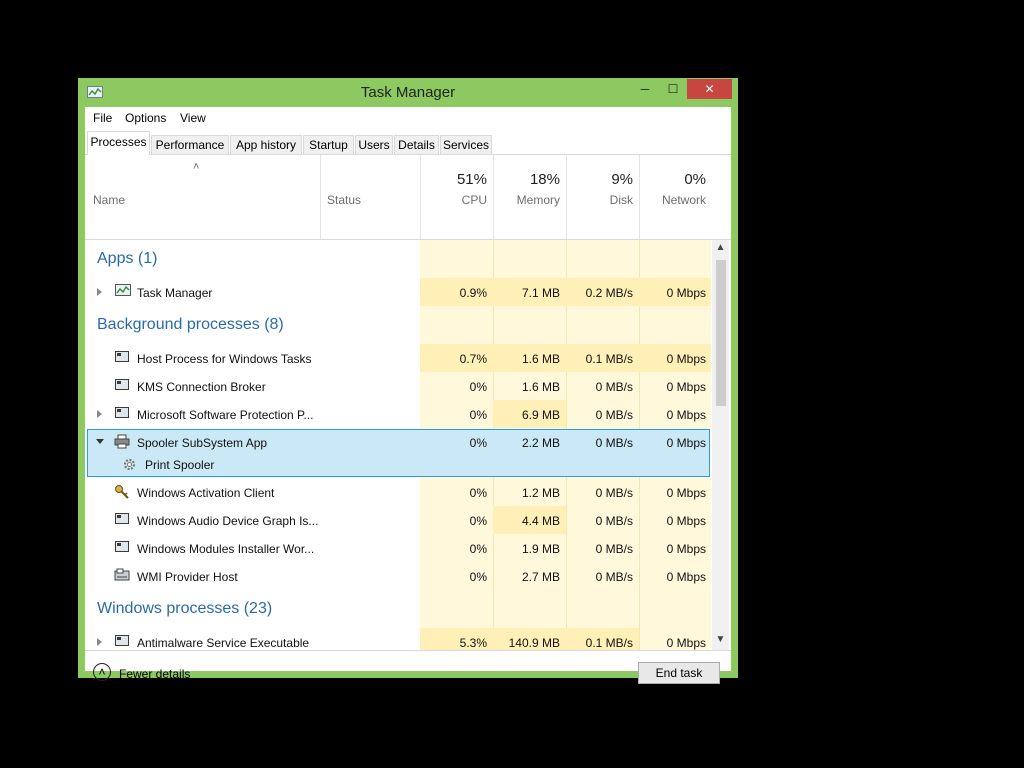 The image size is (1024, 768). I want to click on menu-view: View, so click(193, 118).